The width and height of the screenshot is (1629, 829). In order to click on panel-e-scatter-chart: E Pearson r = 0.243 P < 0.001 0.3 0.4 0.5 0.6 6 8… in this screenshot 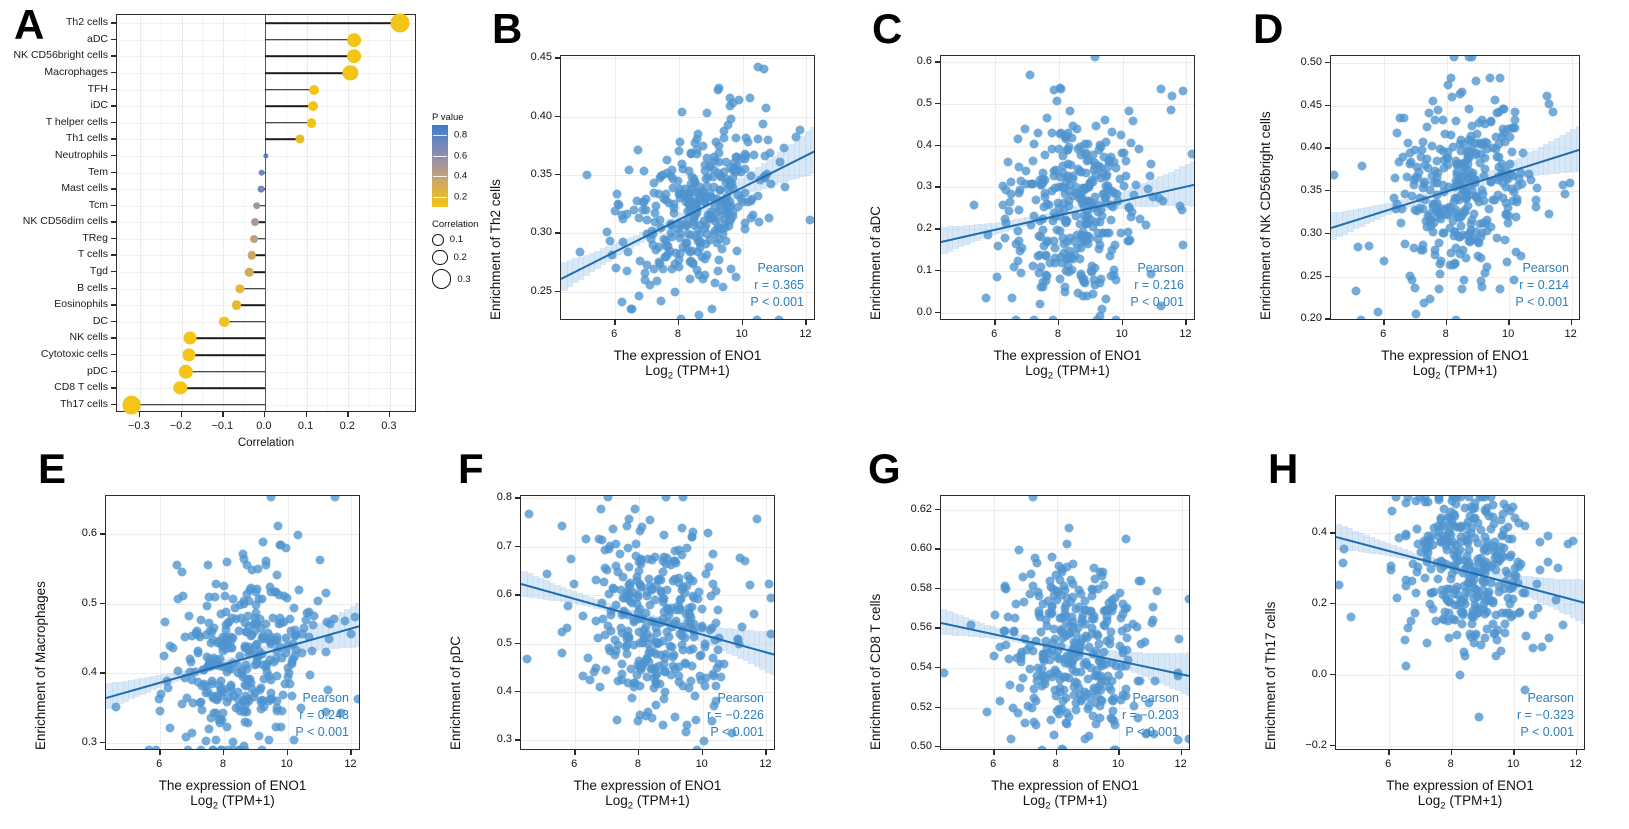, I will do `click(200, 634)`.